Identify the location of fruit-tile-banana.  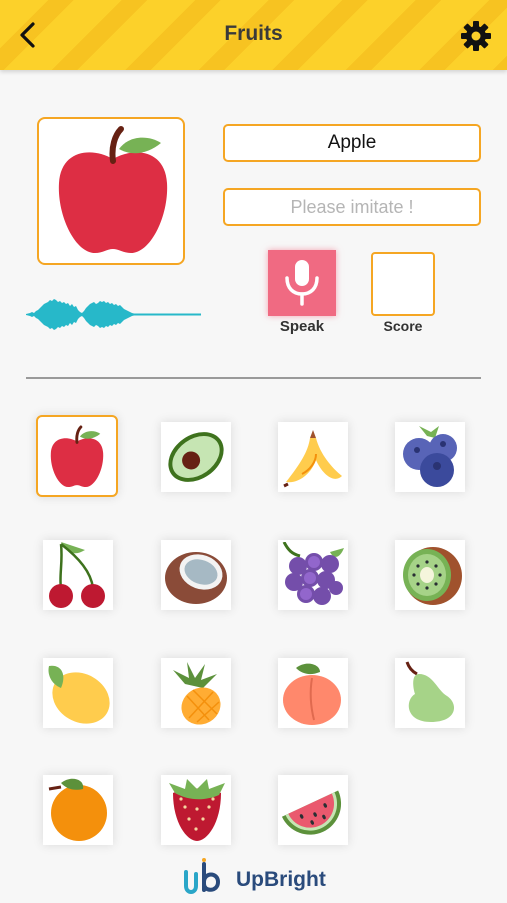
(313, 457).